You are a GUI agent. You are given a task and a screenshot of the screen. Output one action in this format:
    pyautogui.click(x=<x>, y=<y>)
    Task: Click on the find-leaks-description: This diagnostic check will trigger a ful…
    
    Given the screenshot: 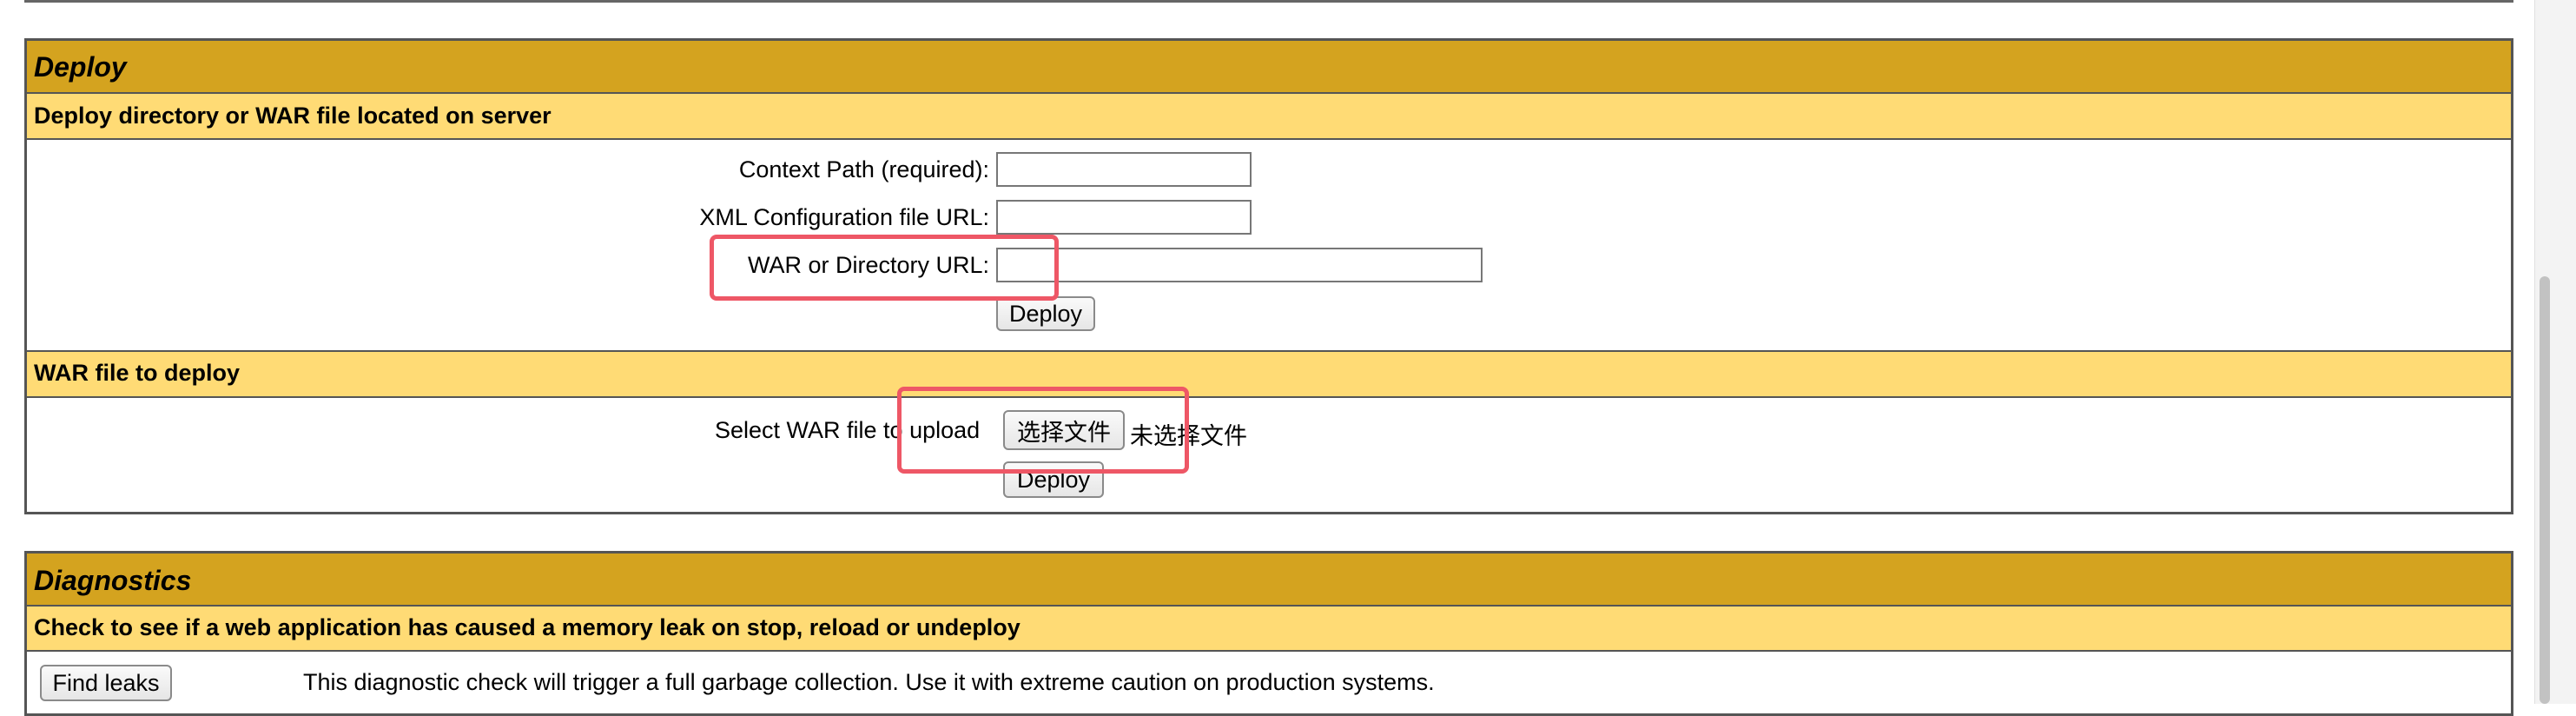 What is the action you would take?
    pyautogui.click(x=869, y=682)
    